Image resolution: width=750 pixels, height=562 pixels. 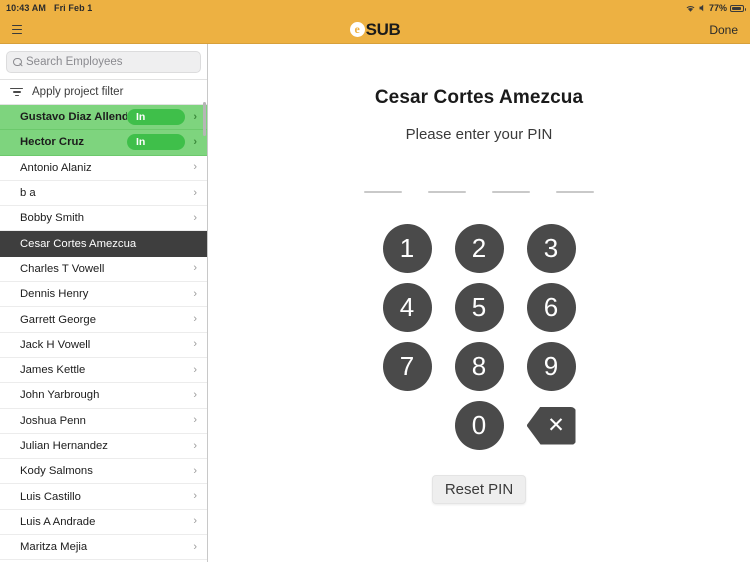 I want to click on employee-row: John Yarbrough ›, so click(x=103, y=396).